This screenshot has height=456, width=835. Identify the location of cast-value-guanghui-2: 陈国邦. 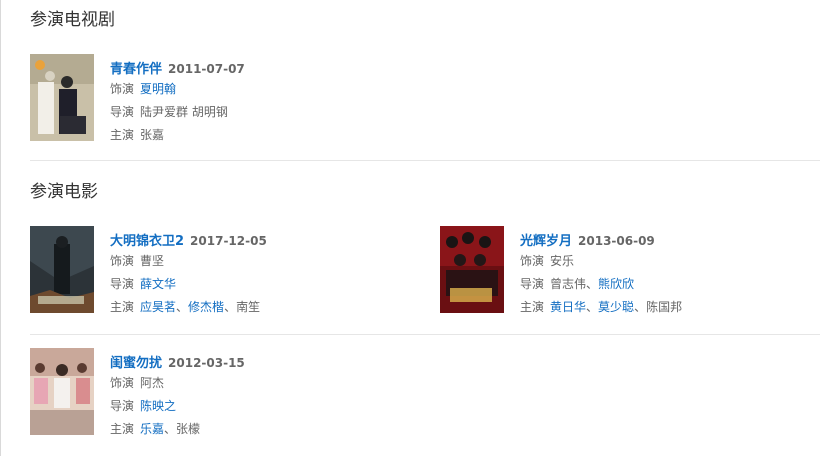
(664, 307).